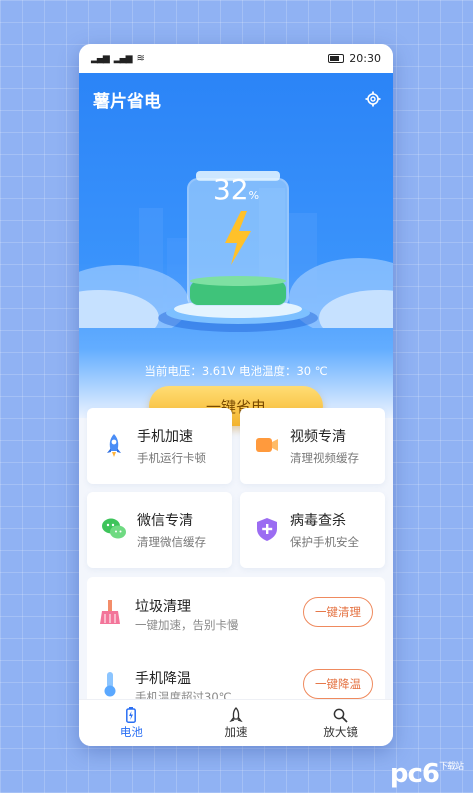 This screenshot has width=473, height=793. Describe the element at coordinates (159, 530) in the screenshot. I see `feature-card-wechat-clean: 微信专清 清理微信缓存` at that location.